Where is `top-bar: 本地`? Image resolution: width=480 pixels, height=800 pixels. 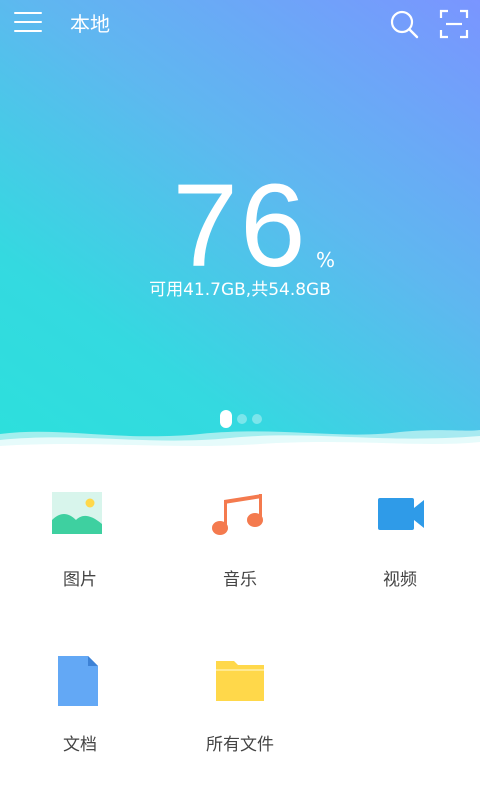
top-bar: 本地 is located at coordinates (240, 24).